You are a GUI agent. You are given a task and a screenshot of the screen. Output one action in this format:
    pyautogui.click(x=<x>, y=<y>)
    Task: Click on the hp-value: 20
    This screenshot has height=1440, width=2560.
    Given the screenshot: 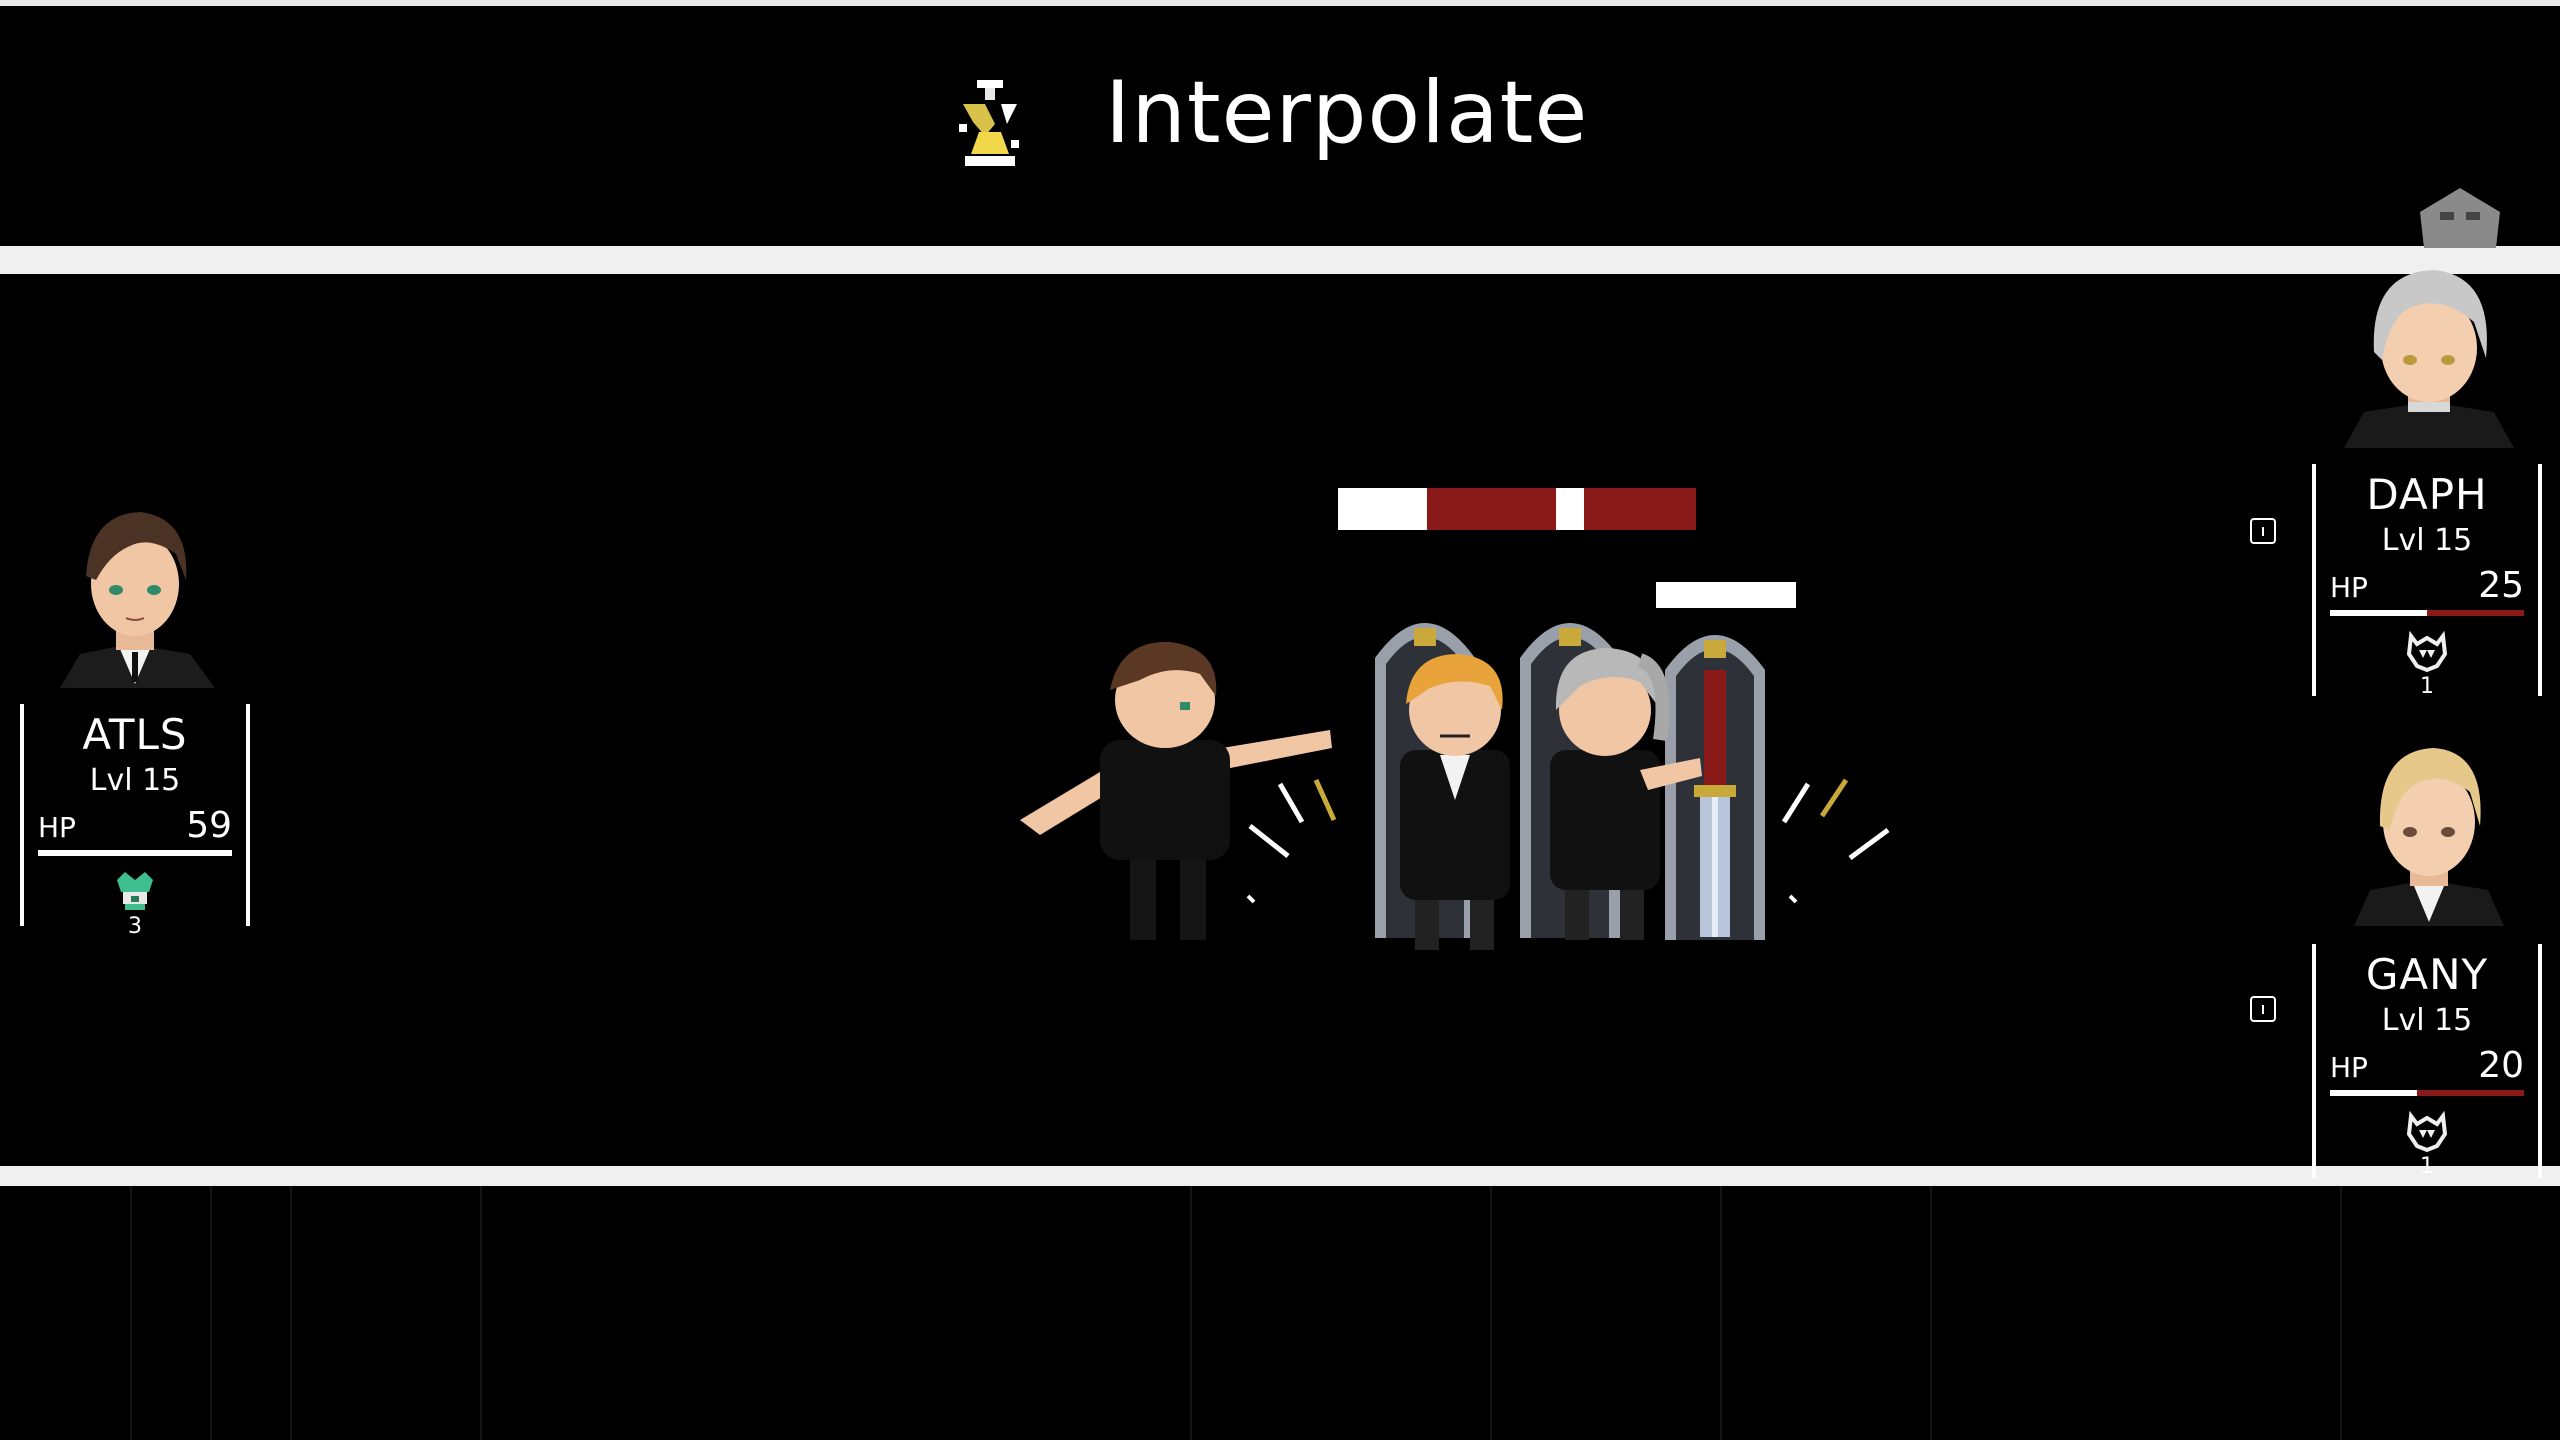 What is the action you would take?
    pyautogui.click(x=2501, y=1065)
    